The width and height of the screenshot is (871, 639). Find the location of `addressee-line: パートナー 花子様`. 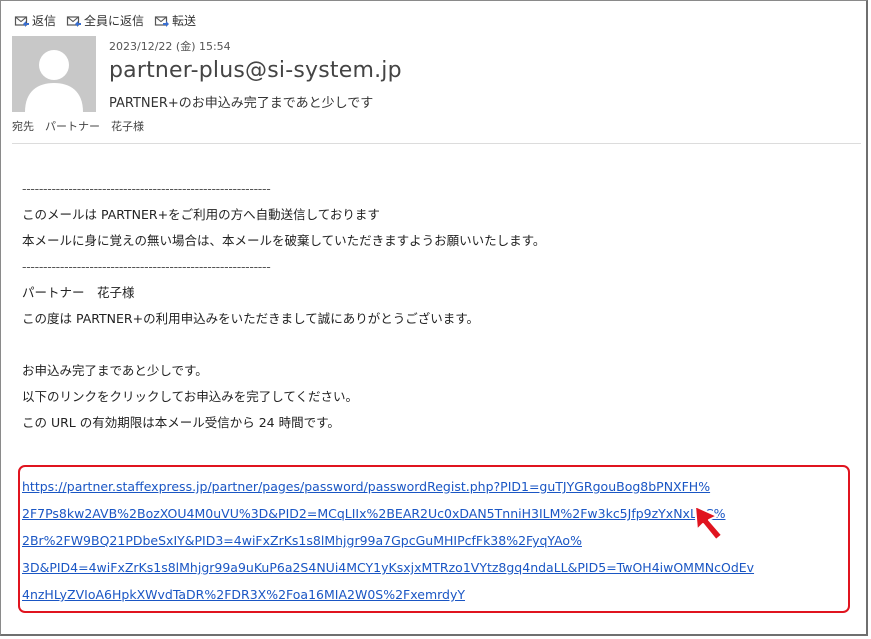

addressee-line: パートナー 花子様 is located at coordinates (78, 292).